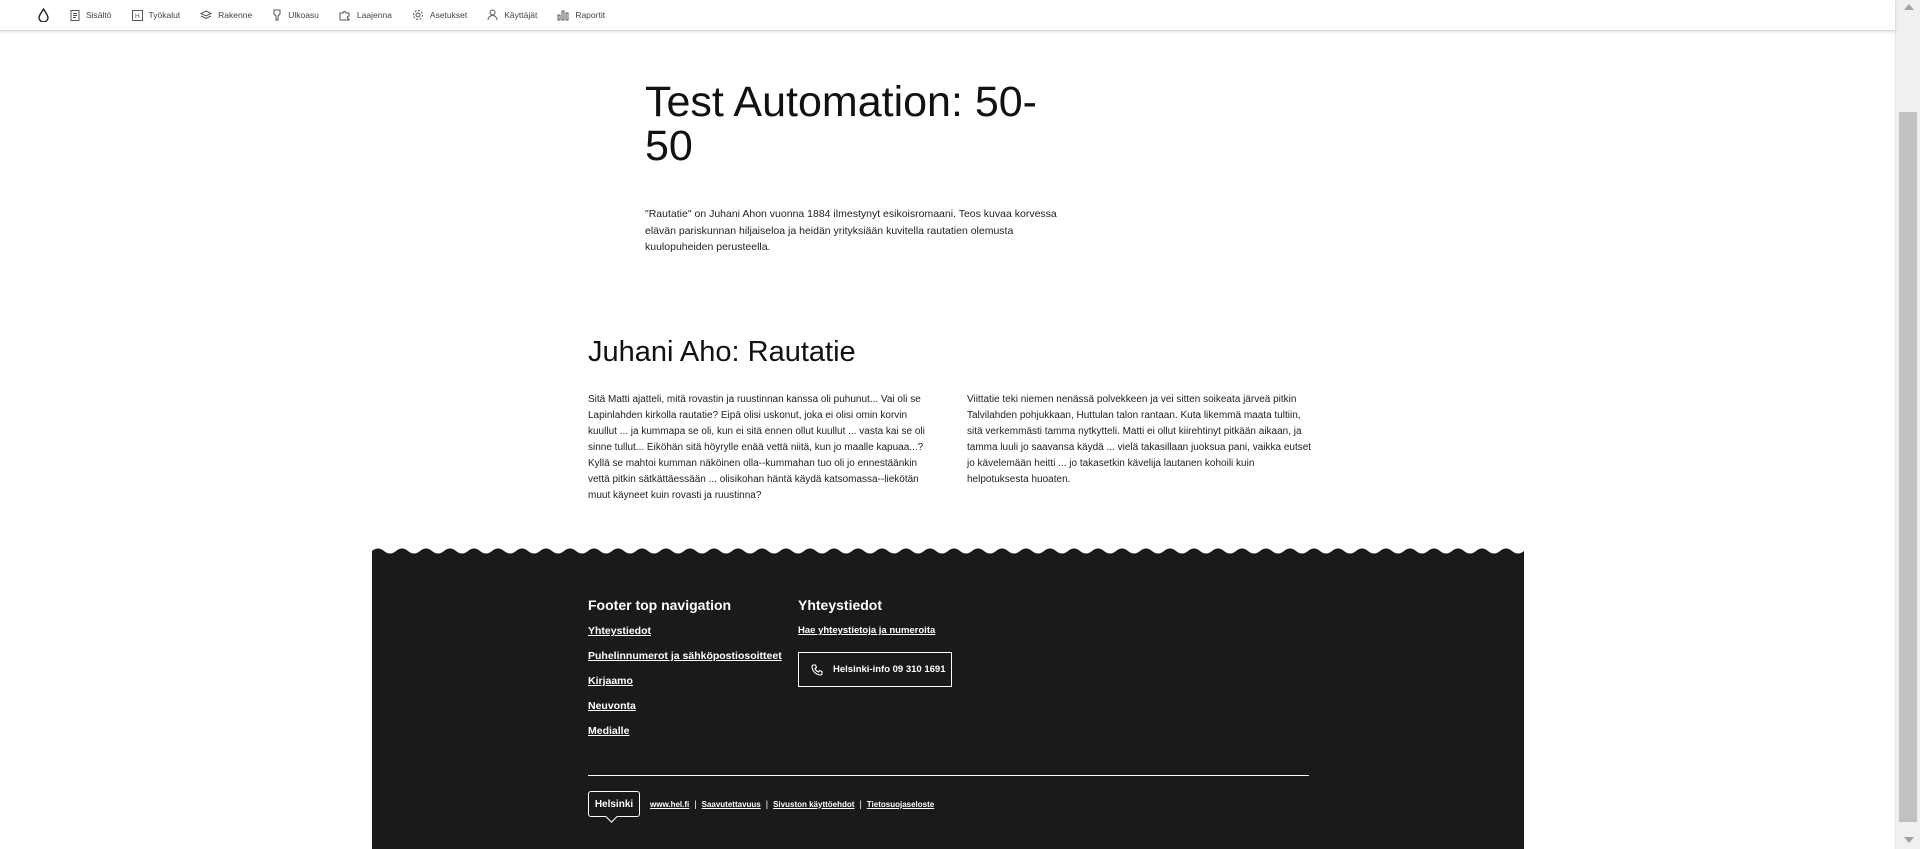 The image size is (1920, 849). What do you see at coordinates (660, 605) in the screenshot?
I see `footer-nav-heading: Footer top navigation` at bounding box center [660, 605].